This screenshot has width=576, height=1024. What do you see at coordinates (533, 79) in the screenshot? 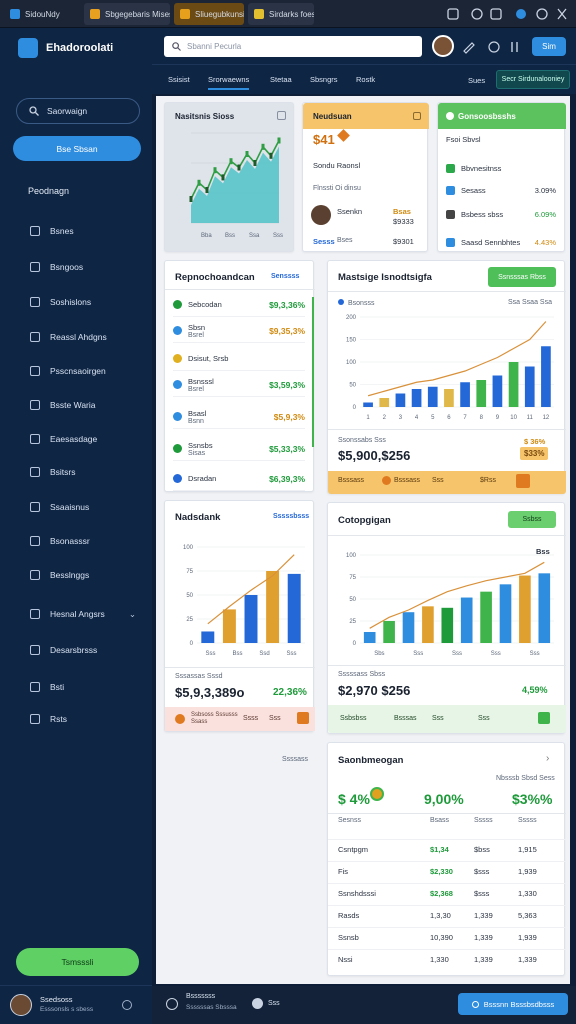
I see `subnav-button: Secr Sirdunalooniey` at bounding box center [533, 79].